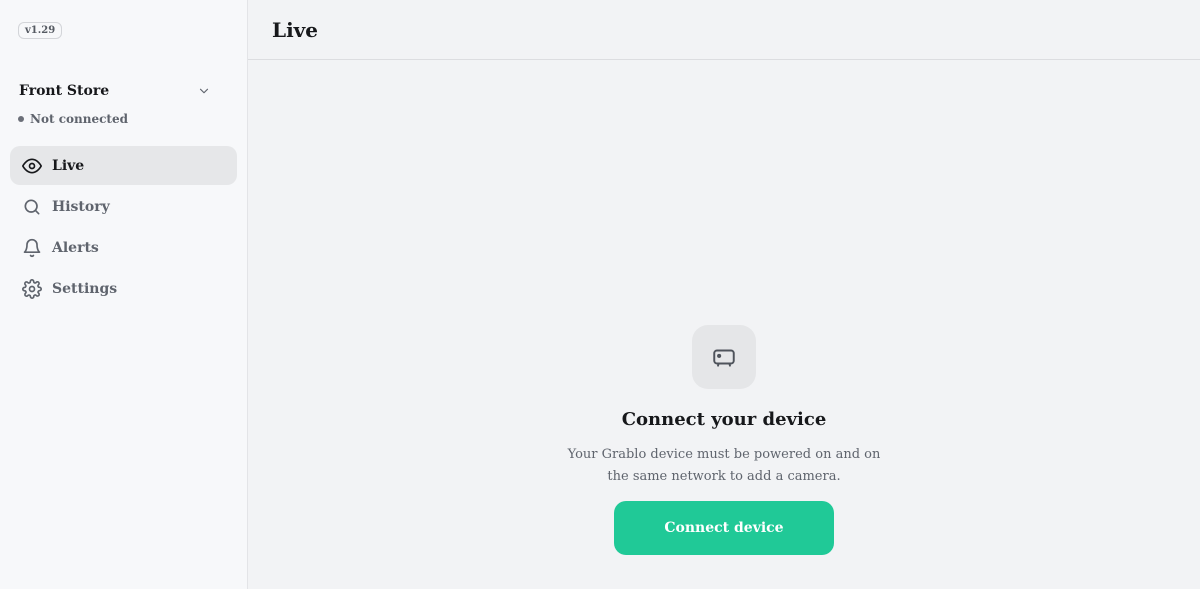 This screenshot has width=1200, height=589. Describe the element at coordinates (204, 91) in the screenshot. I see `chevron-down-icon` at that location.